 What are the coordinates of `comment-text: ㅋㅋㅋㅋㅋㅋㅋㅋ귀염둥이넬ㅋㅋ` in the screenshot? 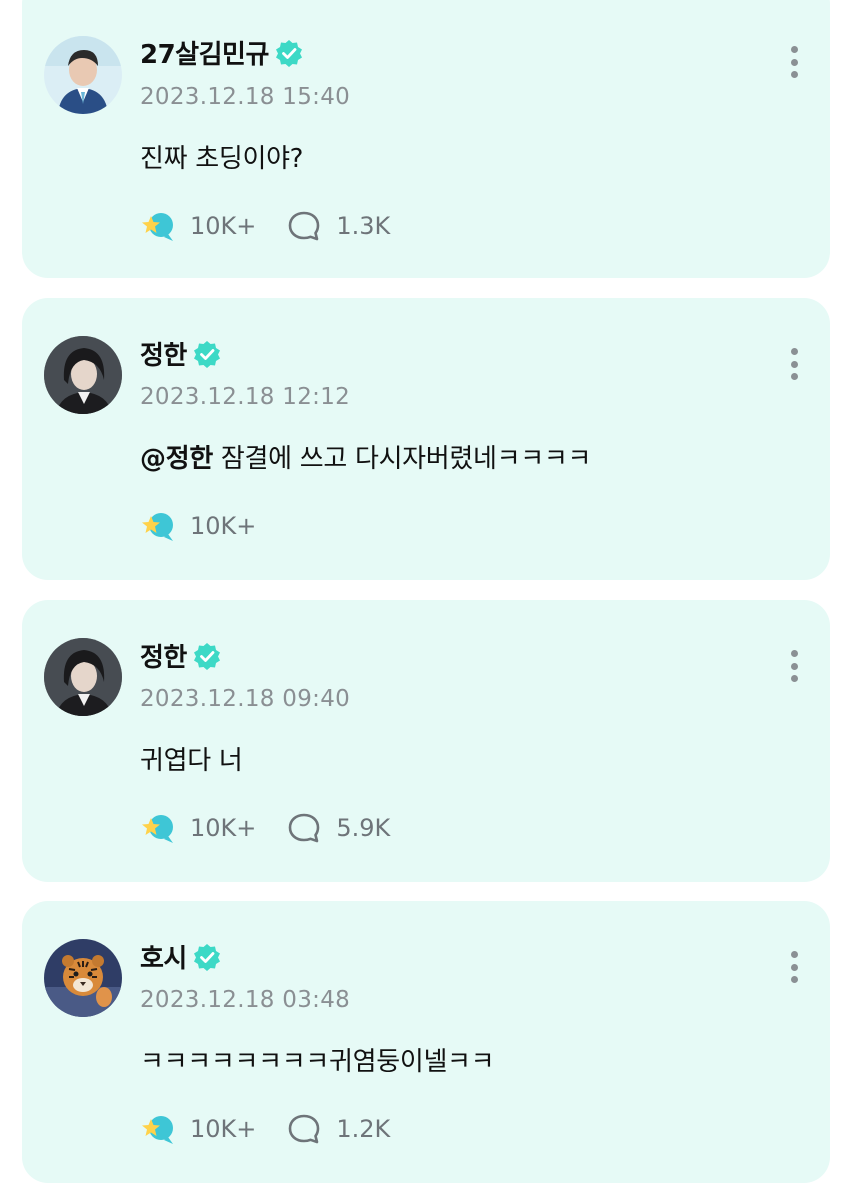 It's located at (317, 1059).